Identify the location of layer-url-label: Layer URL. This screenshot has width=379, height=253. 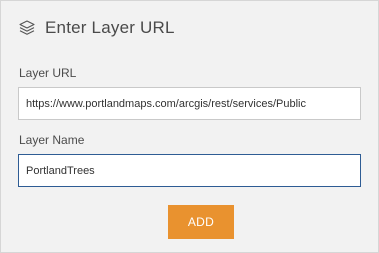
(48, 73).